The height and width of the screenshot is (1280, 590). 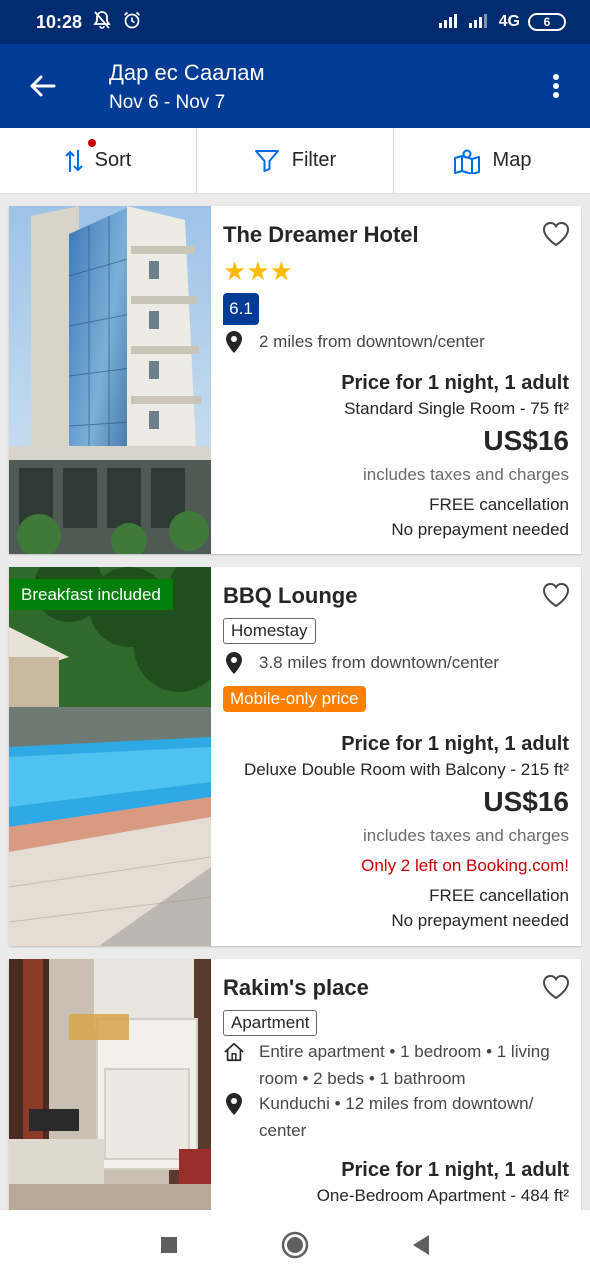 I want to click on star-rating: ★★★, so click(x=258, y=271).